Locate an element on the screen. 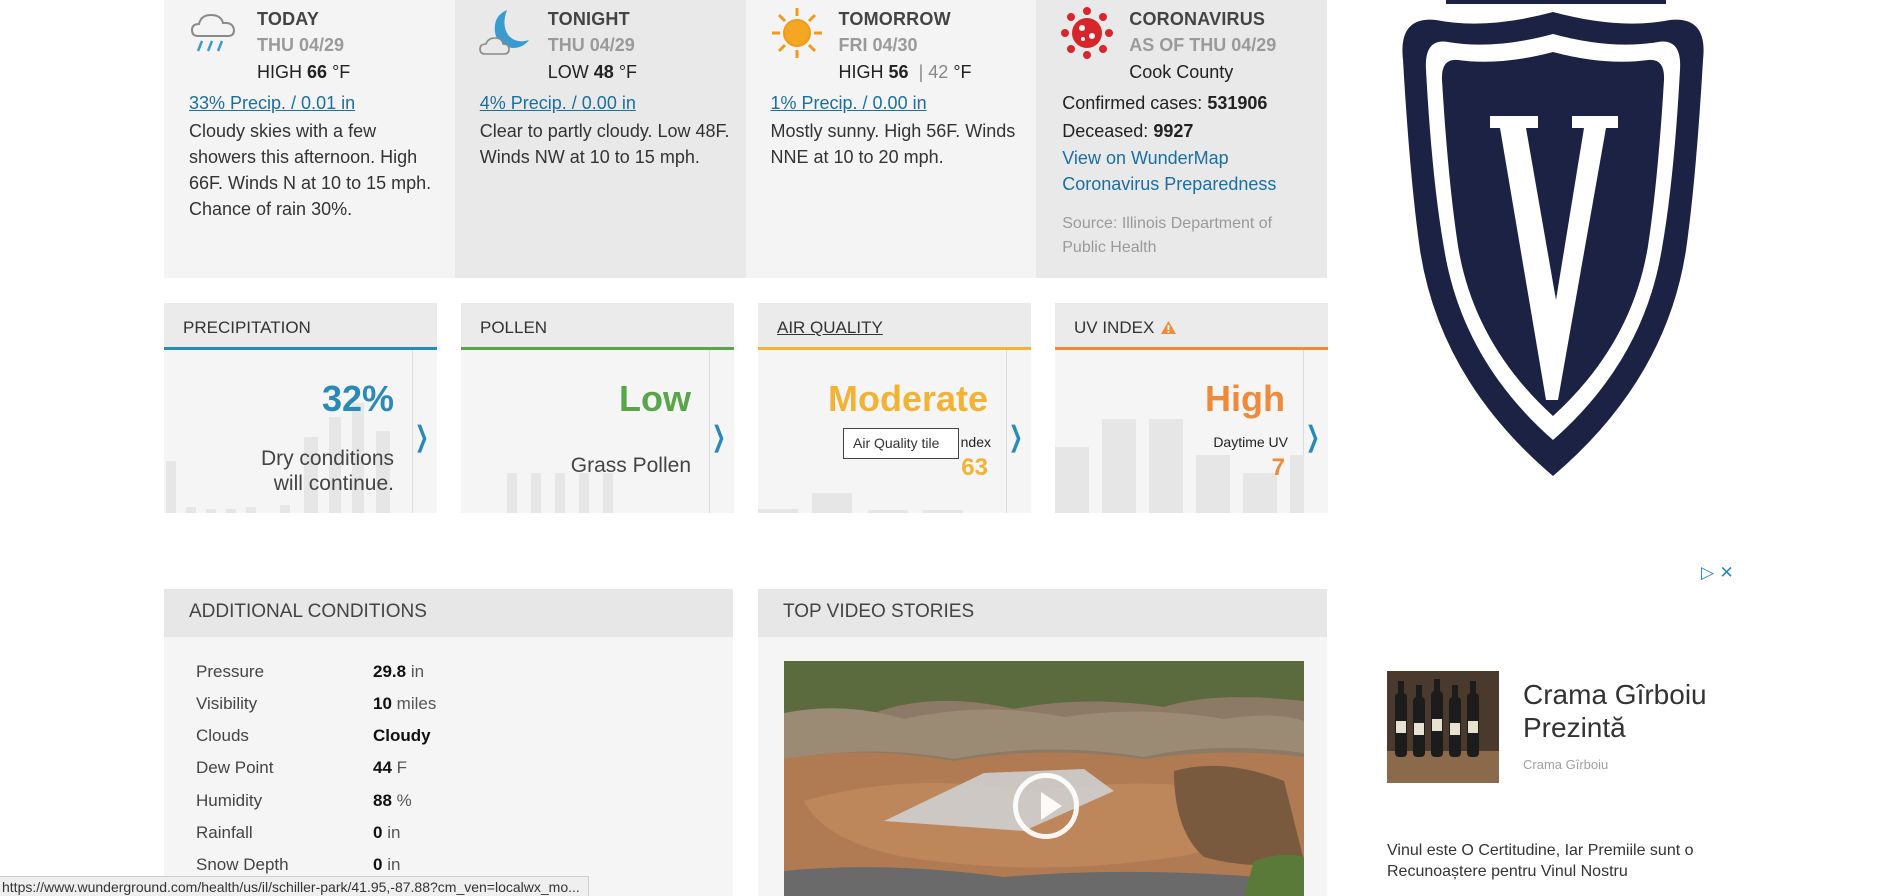 This screenshot has height=896, width=1891. forecast-temp: LOW 48 °F is located at coordinates (592, 72).